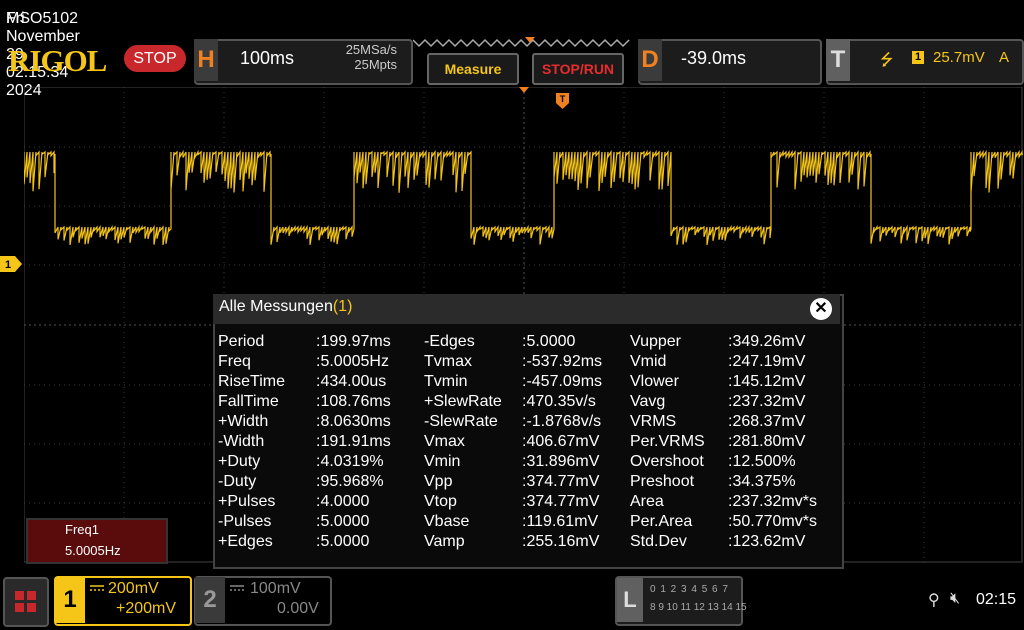  Describe the element at coordinates (473, 69) in the screenshot. I see `measure-button: Measure` at that location.